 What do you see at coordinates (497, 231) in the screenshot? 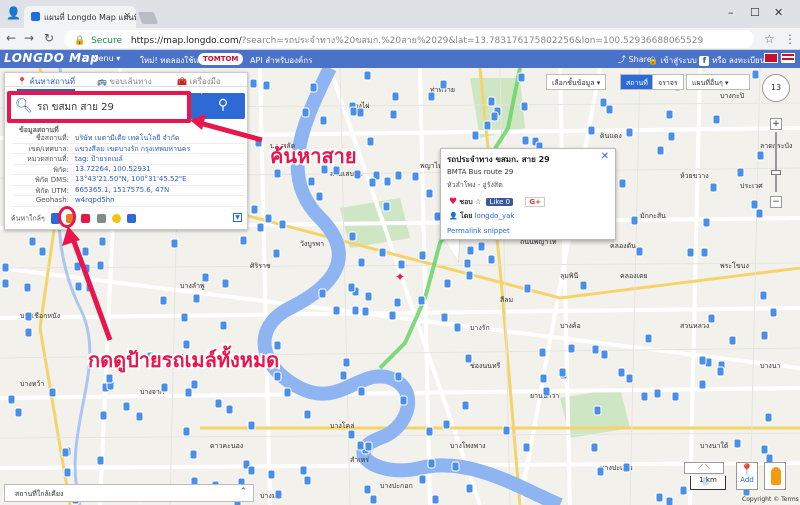
I see `snippet-link: snippet` at bounding box center [497, 231].